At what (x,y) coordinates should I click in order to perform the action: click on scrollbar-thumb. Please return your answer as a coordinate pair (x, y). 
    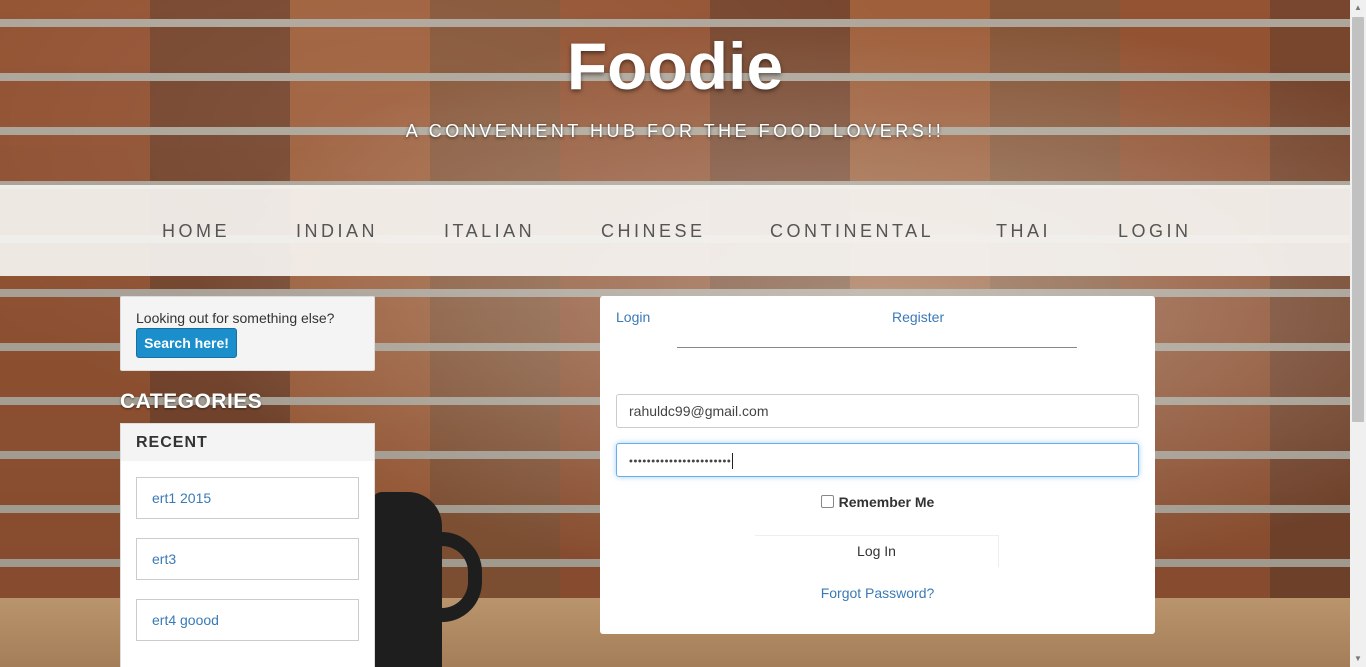
    Looking at the image, I should click on (1358, 219).